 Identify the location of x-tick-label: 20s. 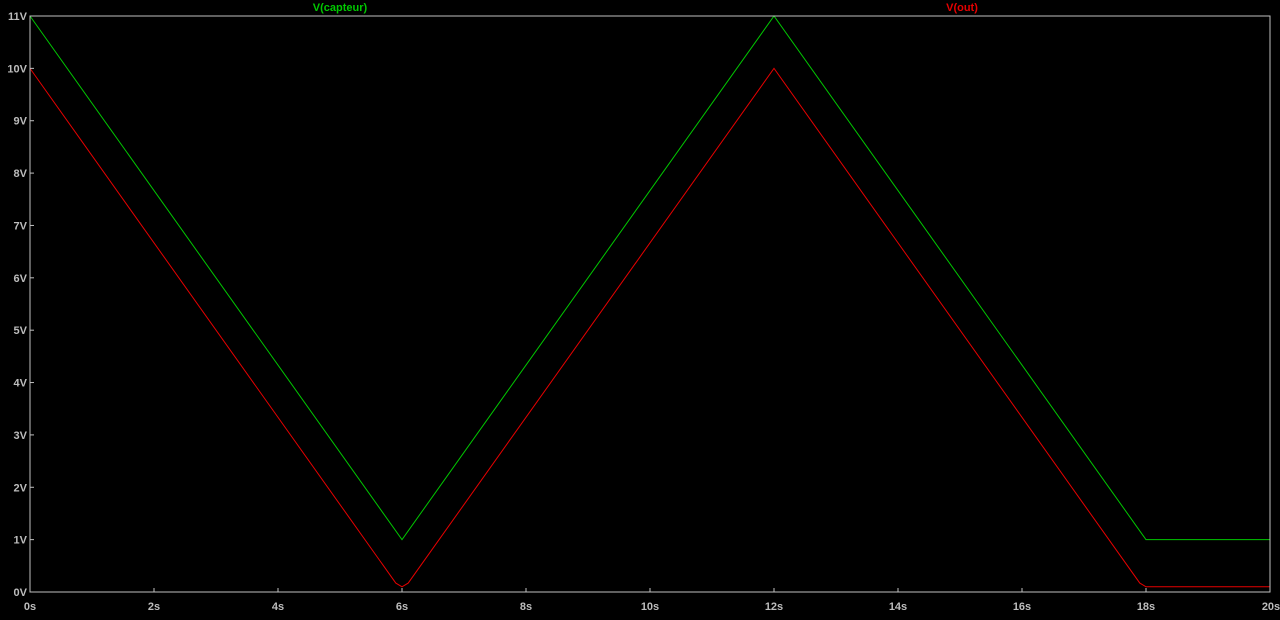
(1271, 607).